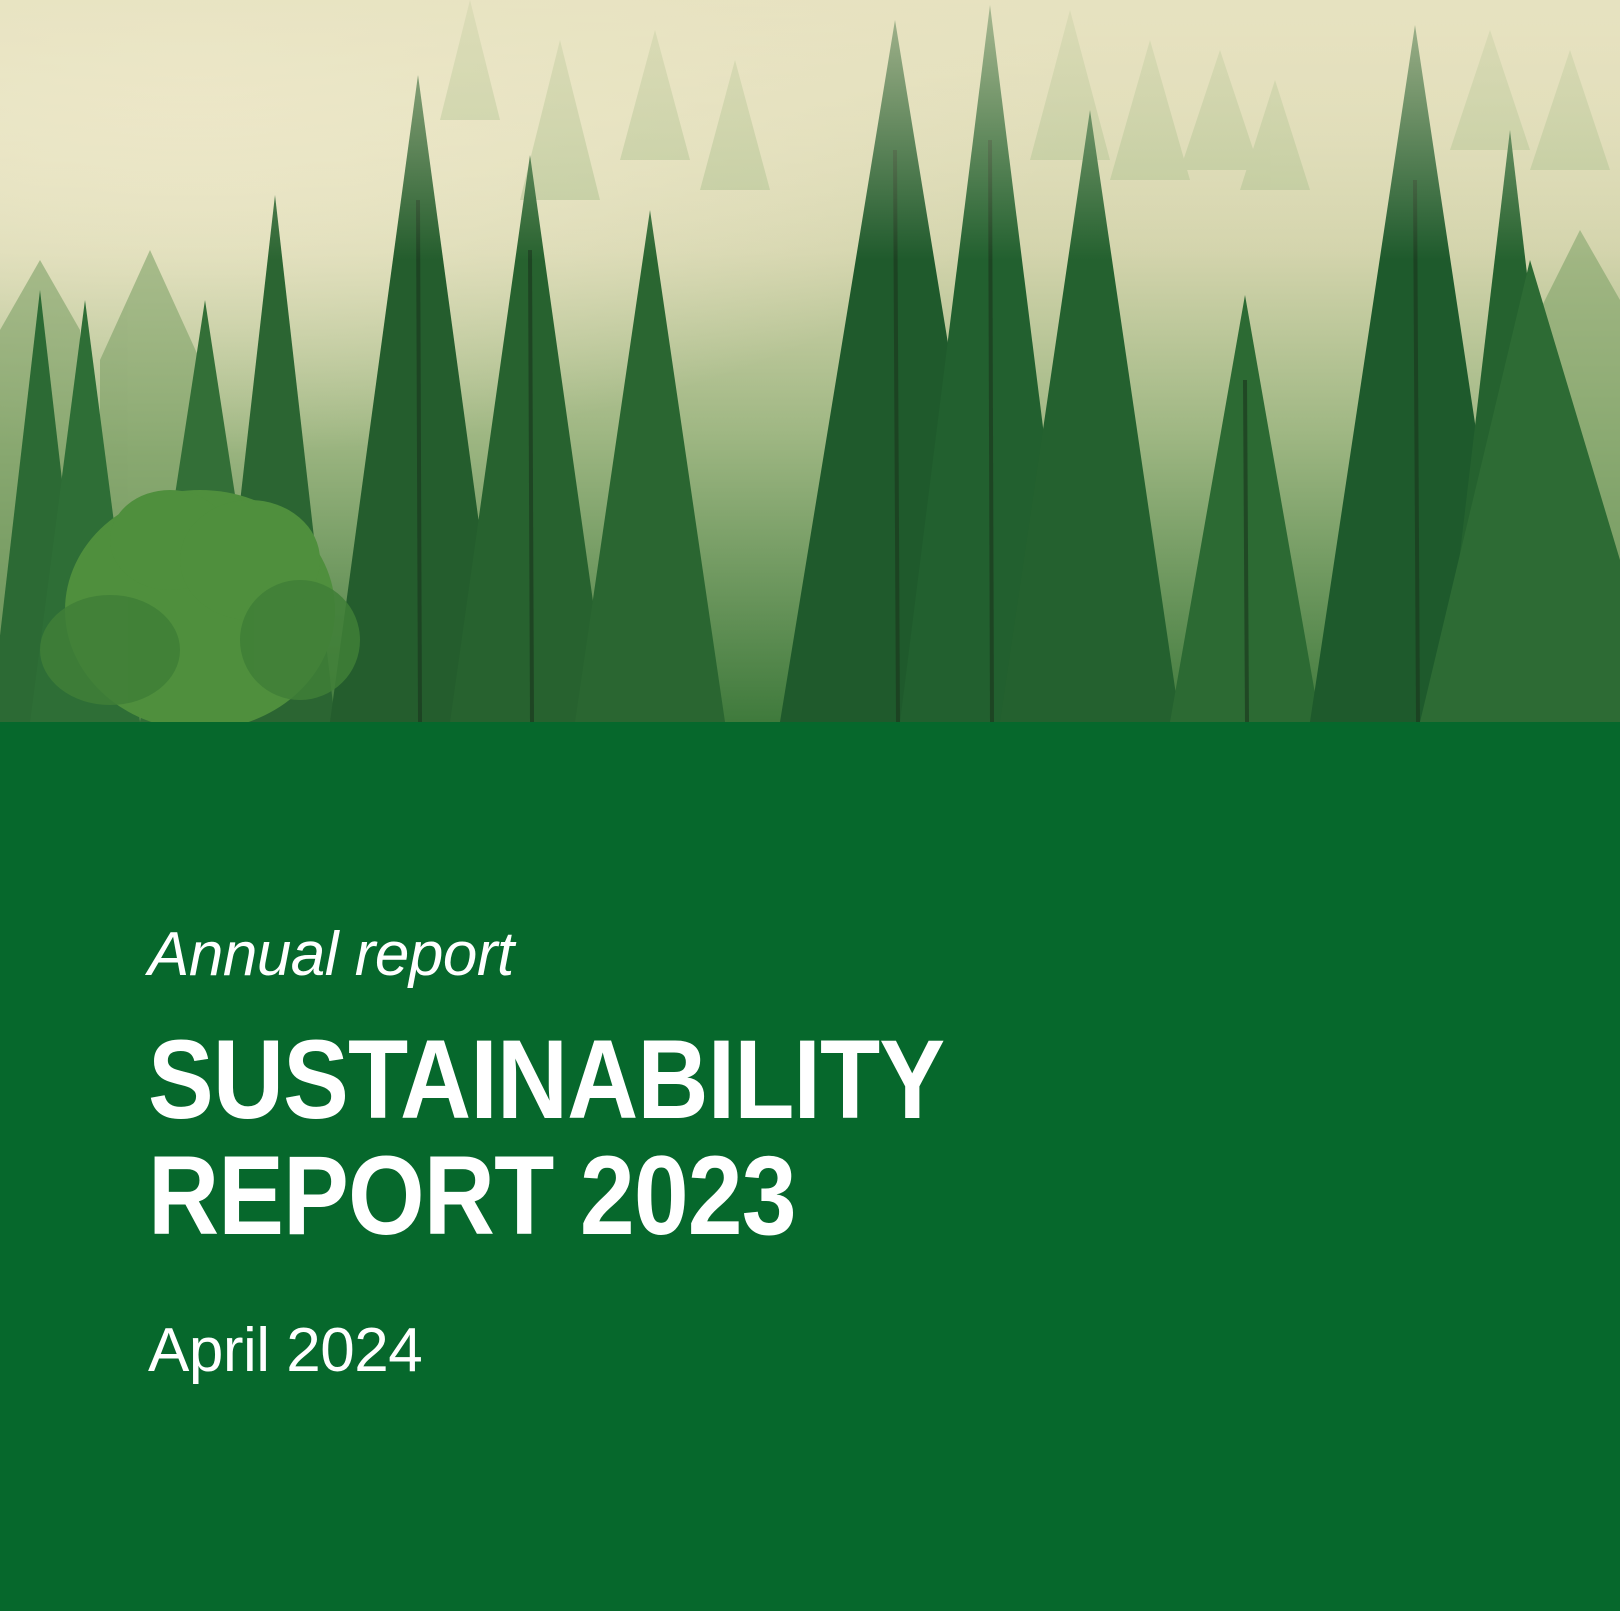  Describe the element at coordinates (285, 1350) in the screenshot. I see `report-date: April 2024` at that location.